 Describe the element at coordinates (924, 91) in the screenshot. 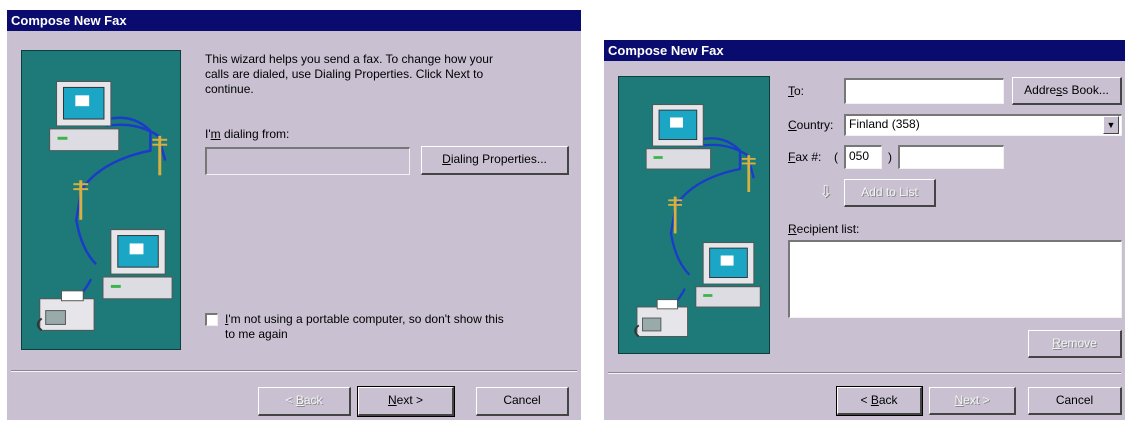

I see `to-input` at that location.